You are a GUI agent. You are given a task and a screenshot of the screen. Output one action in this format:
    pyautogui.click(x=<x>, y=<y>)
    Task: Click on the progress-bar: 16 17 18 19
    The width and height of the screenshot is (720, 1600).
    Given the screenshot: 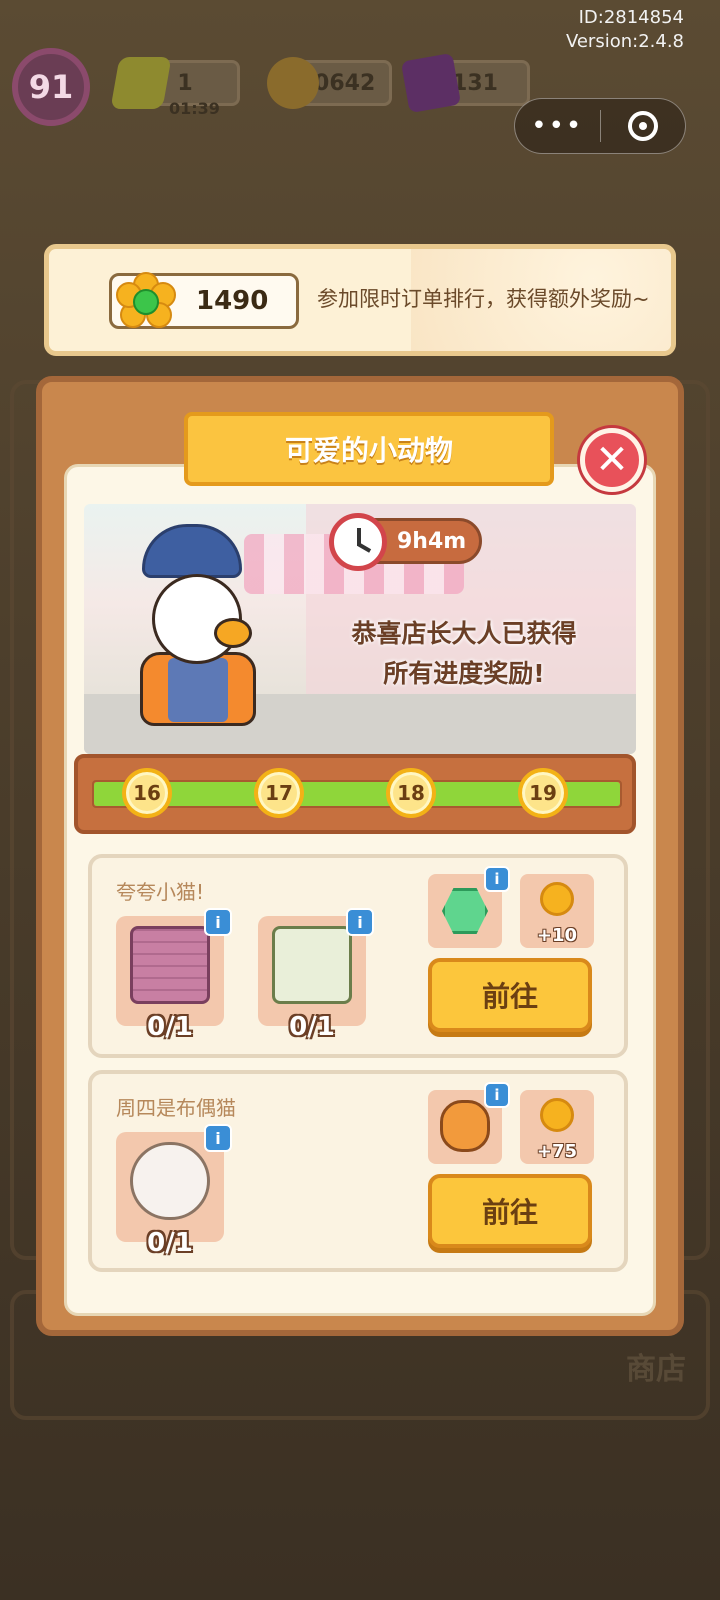 What is the action you would take?
    pyautogui.click(x=355, y=794)
    